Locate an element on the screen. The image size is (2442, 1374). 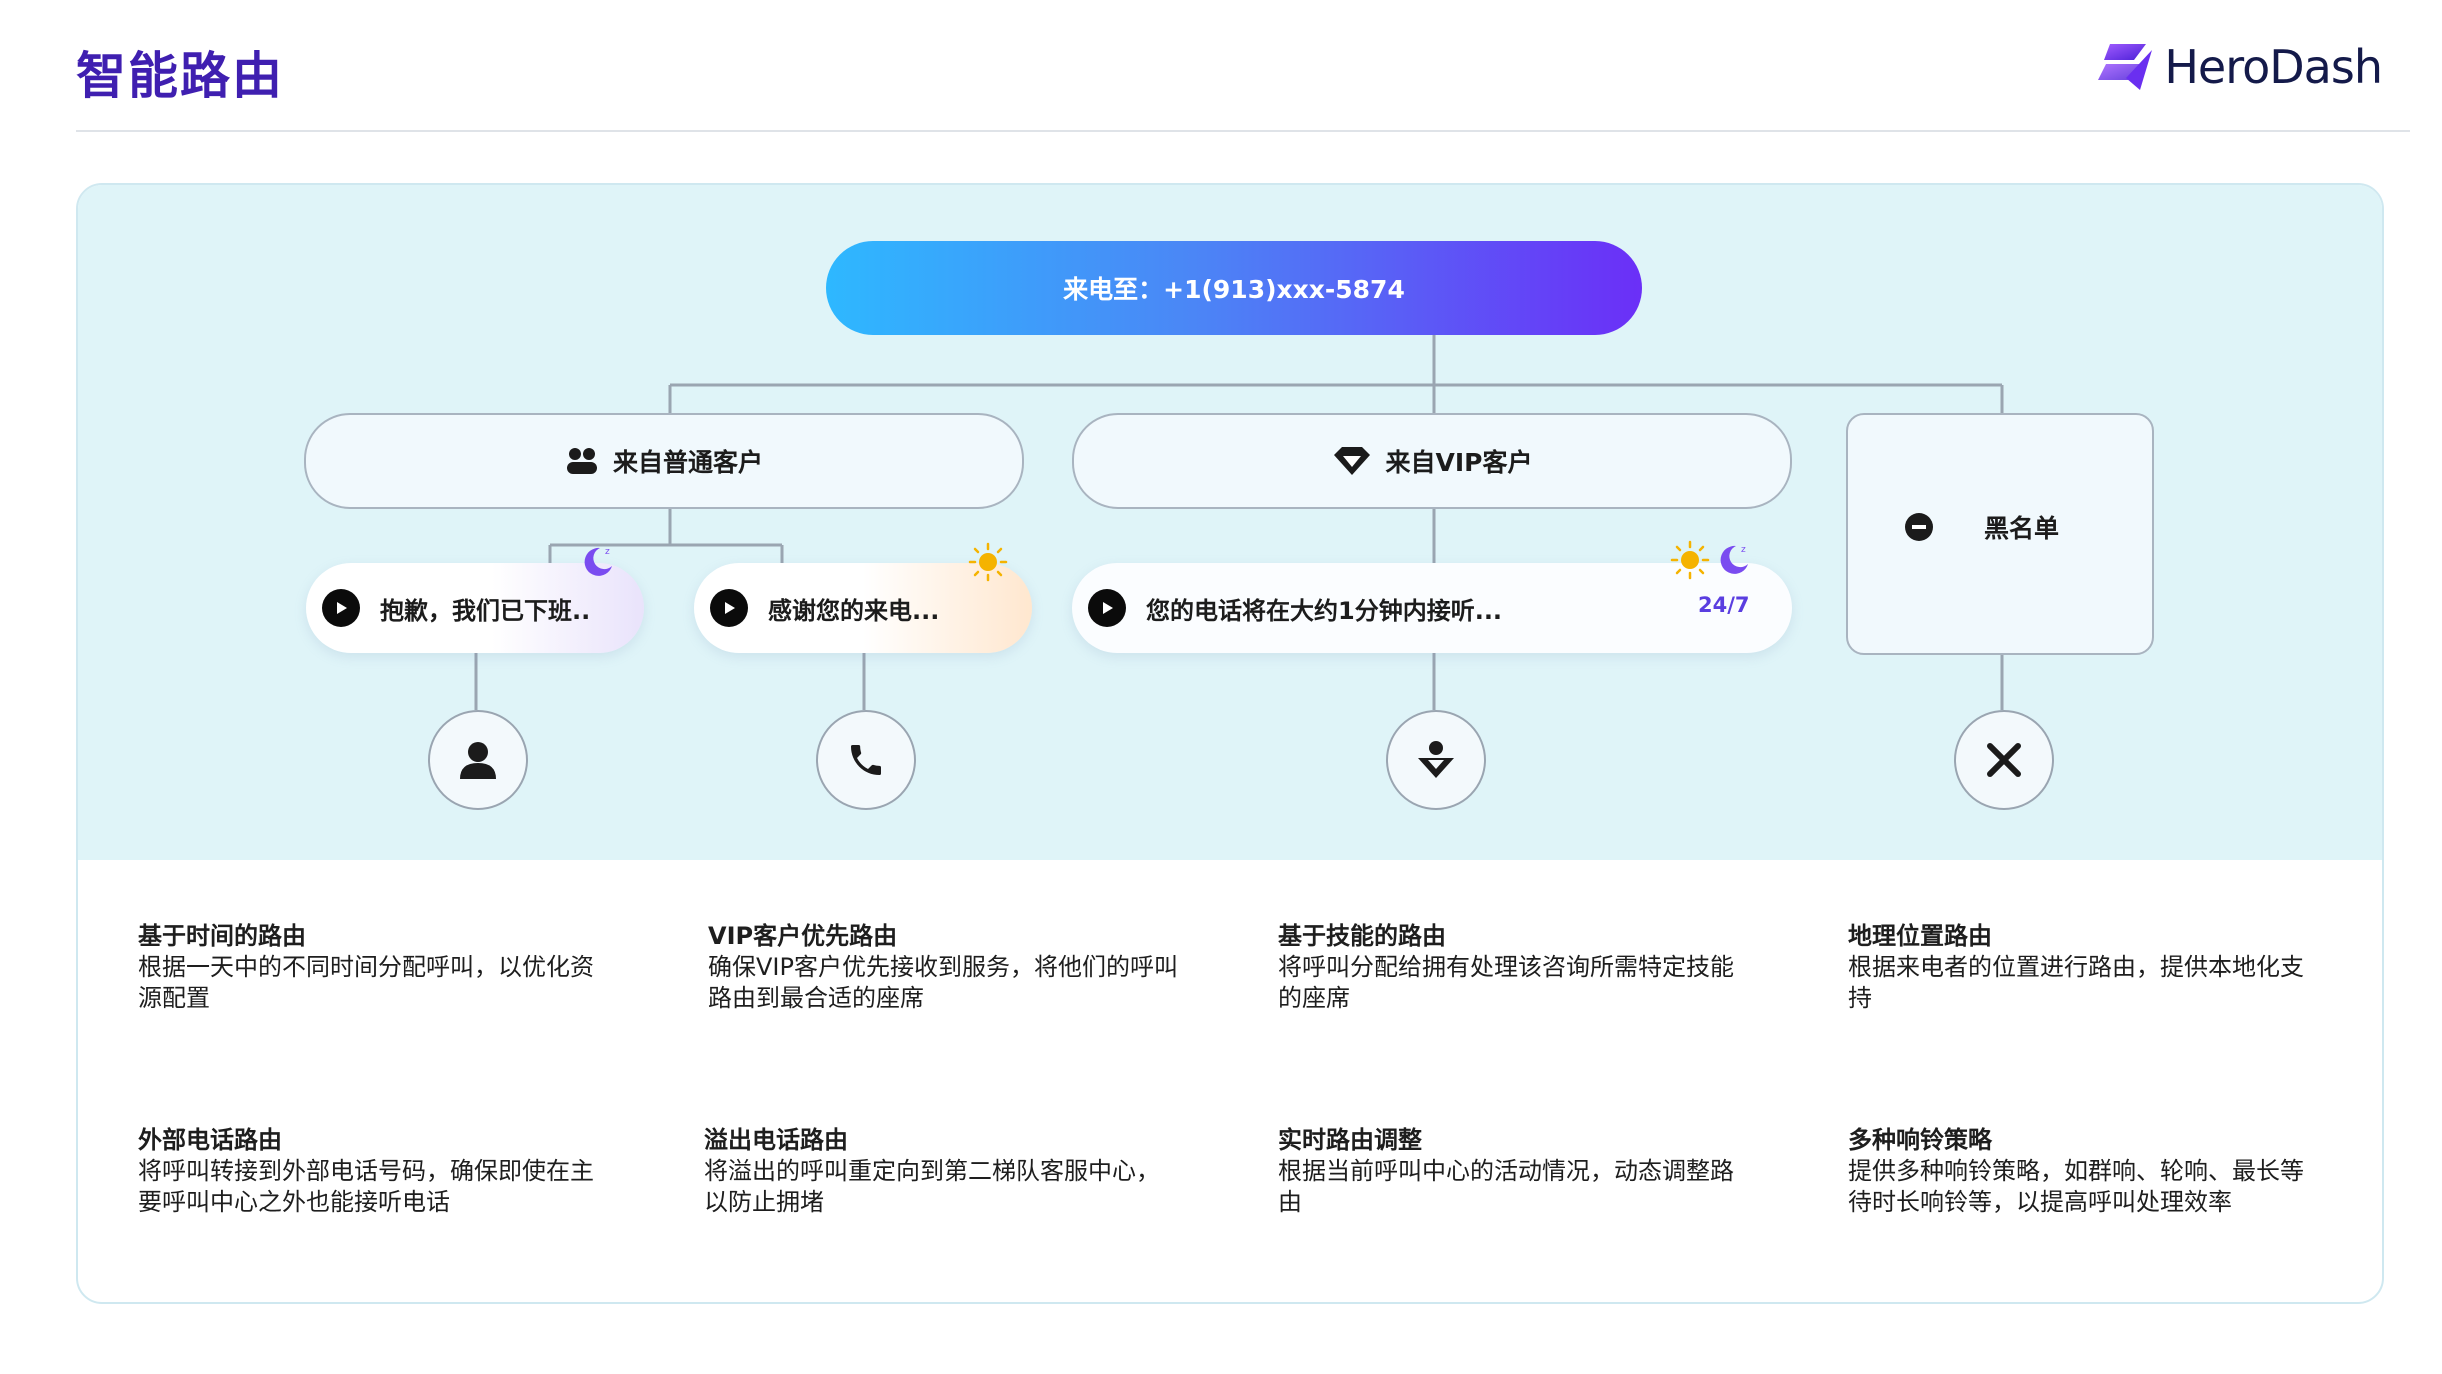
minus-circle-icon is located at coordinates (1919, 527).